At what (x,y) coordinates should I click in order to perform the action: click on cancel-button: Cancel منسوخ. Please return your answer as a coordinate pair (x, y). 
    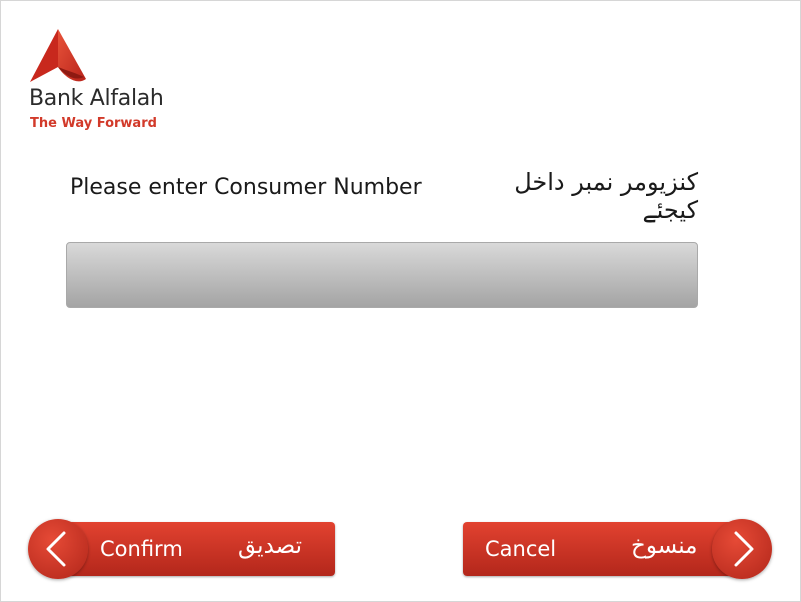
    Looking at the image, I should click on (608, 549).